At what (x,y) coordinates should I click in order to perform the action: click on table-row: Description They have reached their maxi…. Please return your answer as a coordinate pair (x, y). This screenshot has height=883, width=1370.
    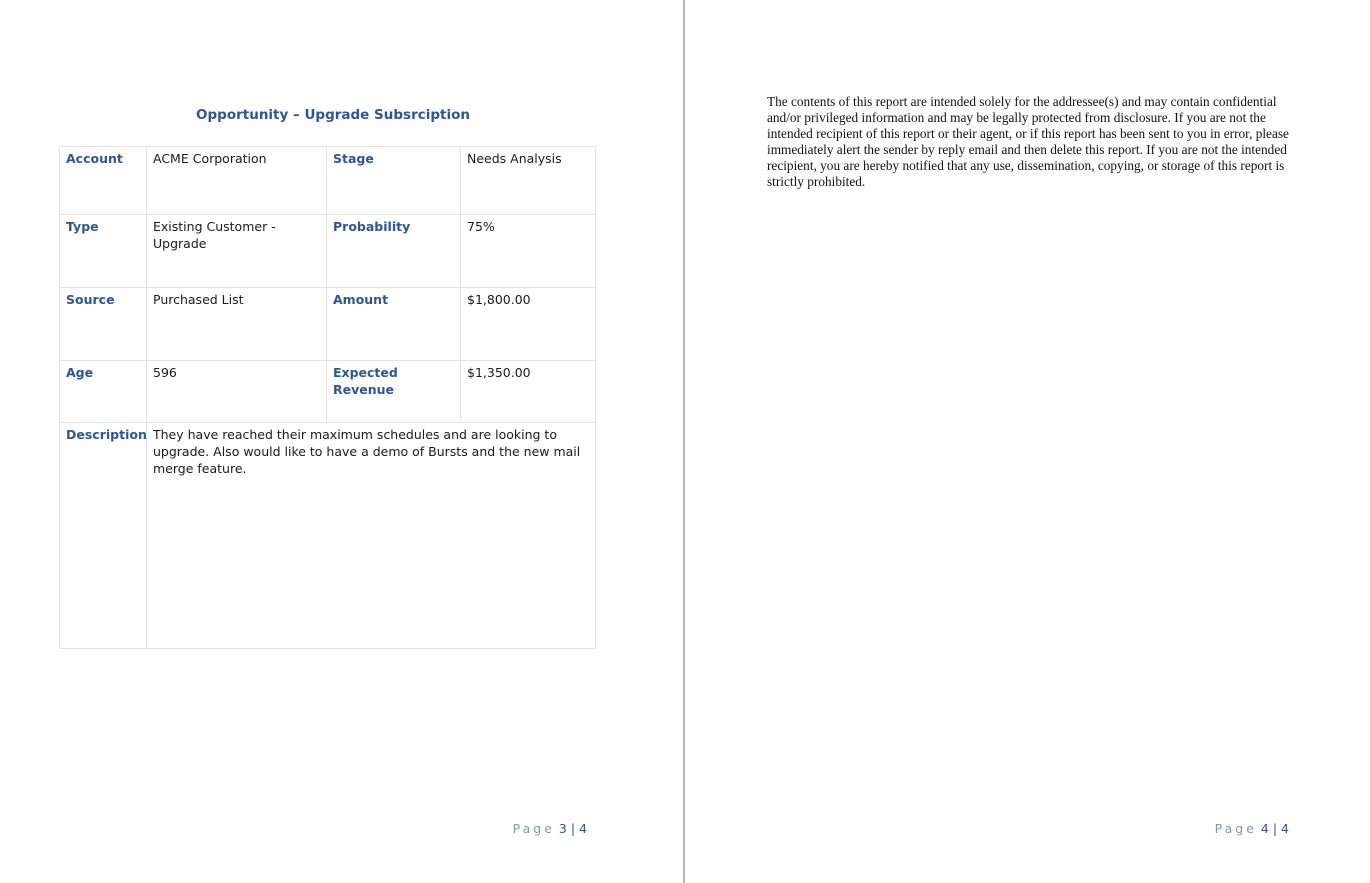
    Looking at the image, I should click on (327, 535).